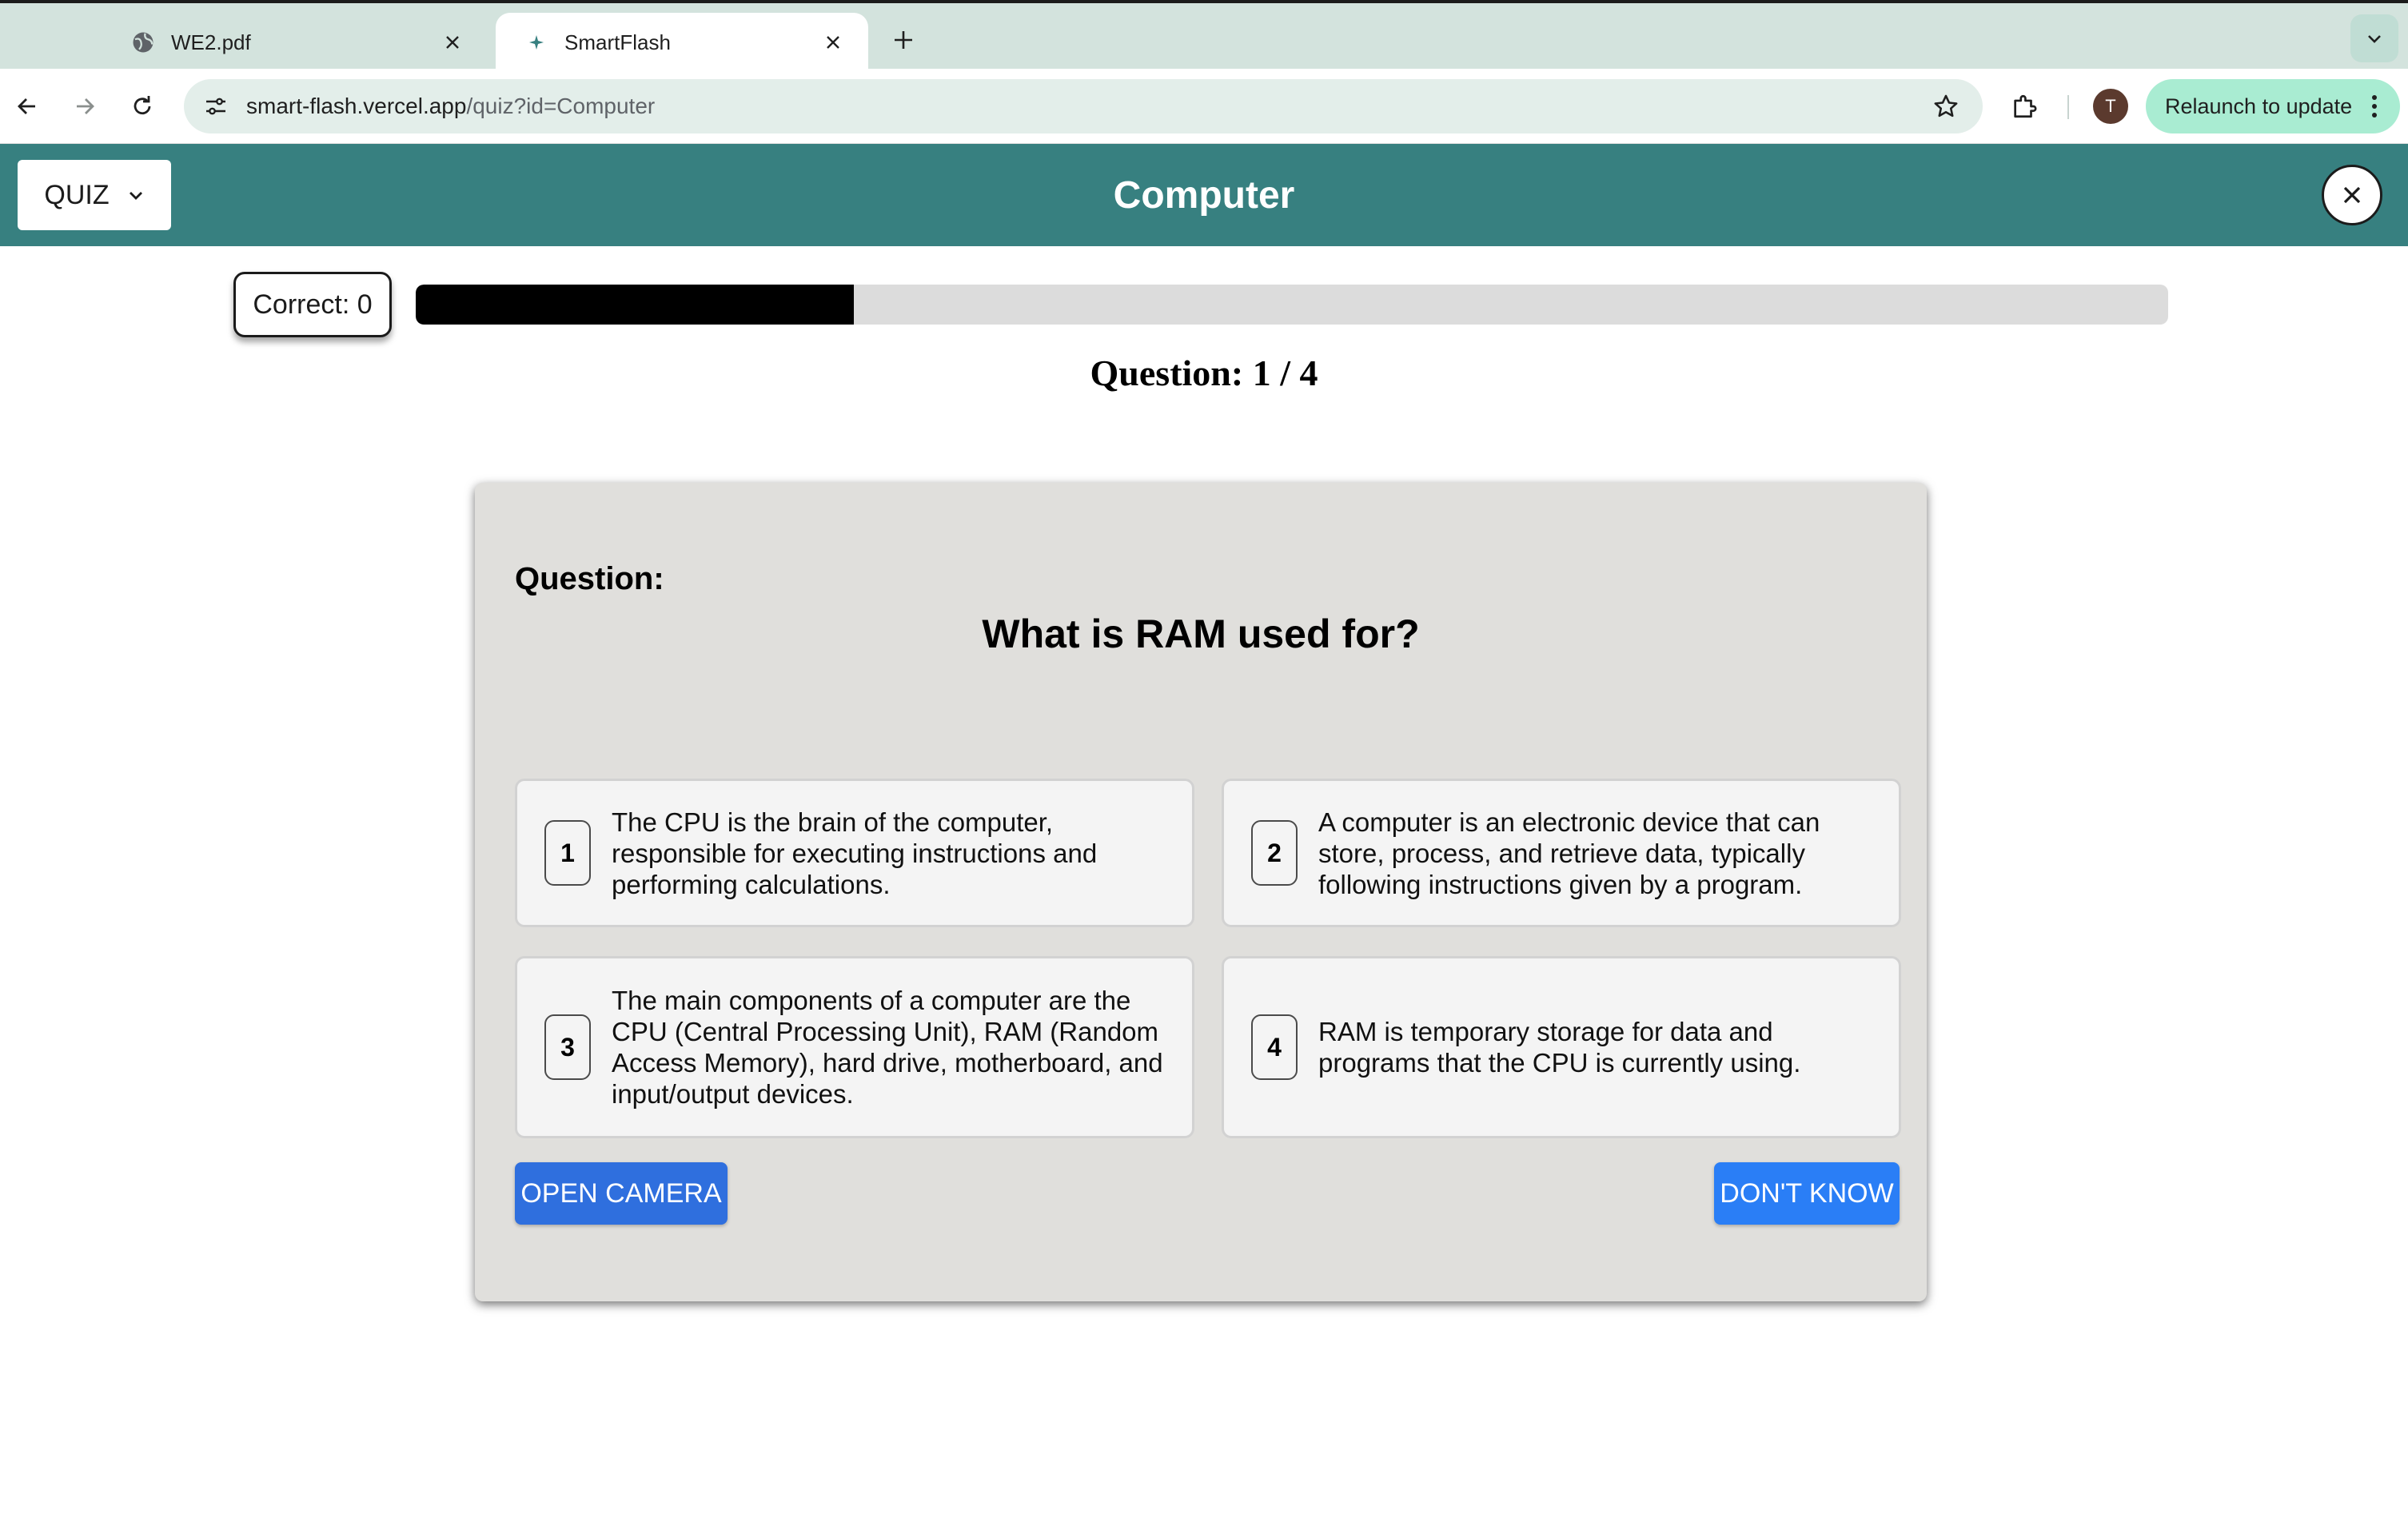 The width and height of the screenshot is (2408, 1514). Describe the element at coordinates (27, 106) in the screenshot. I see `back-arrow-icon` at that location.